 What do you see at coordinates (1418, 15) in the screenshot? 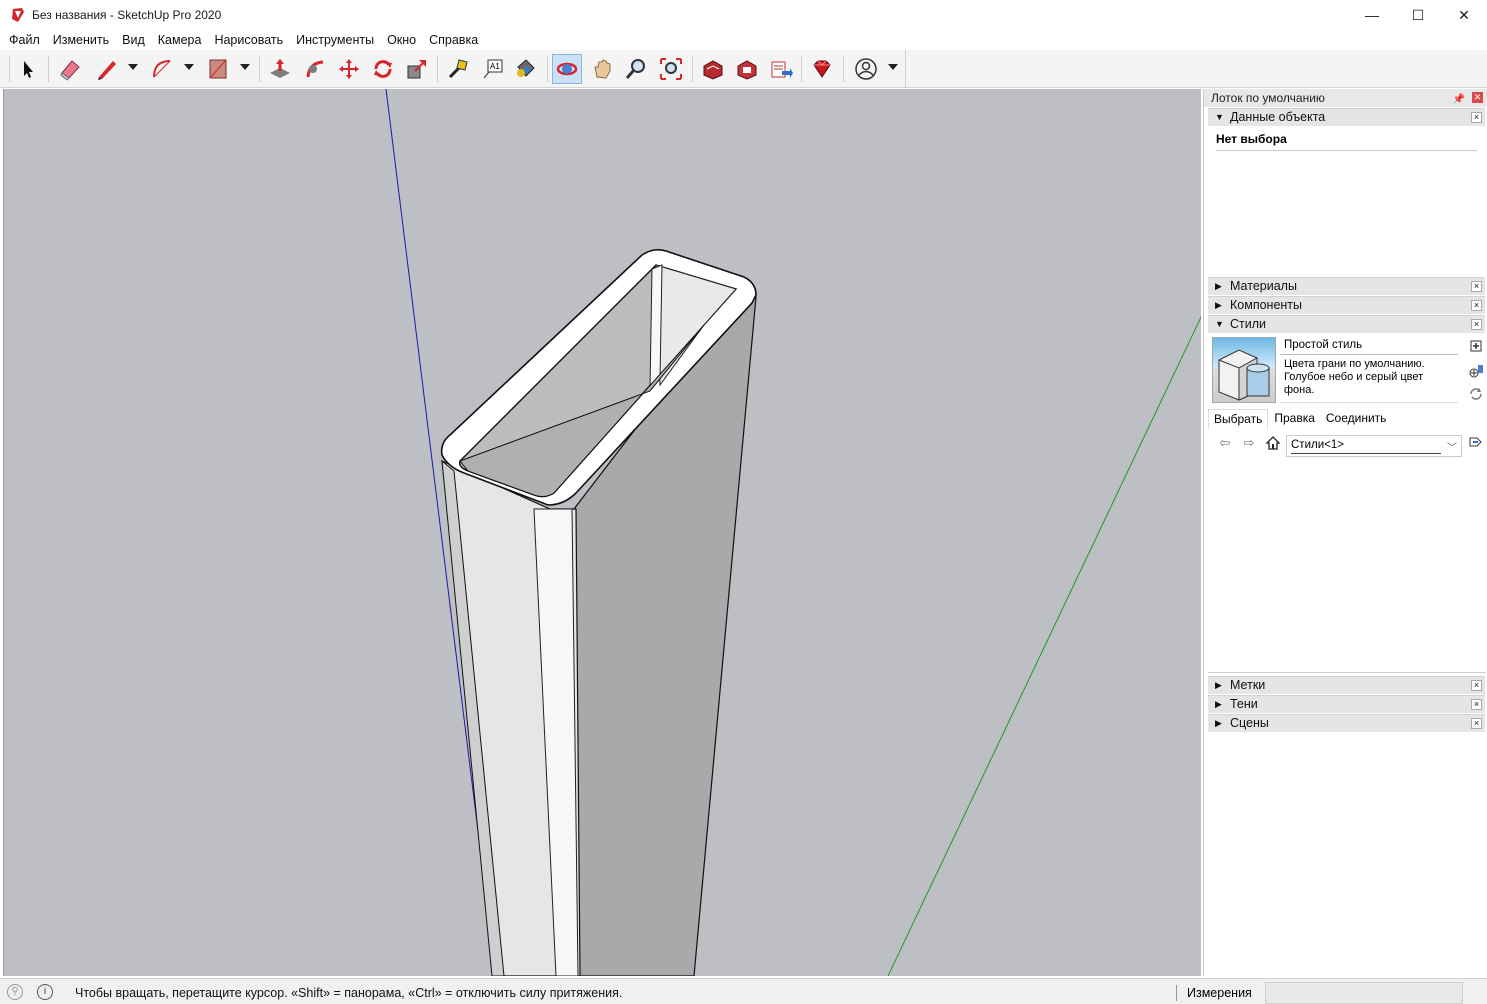
I see `maximize-button: ☐` at bounding box center [1418, 15].